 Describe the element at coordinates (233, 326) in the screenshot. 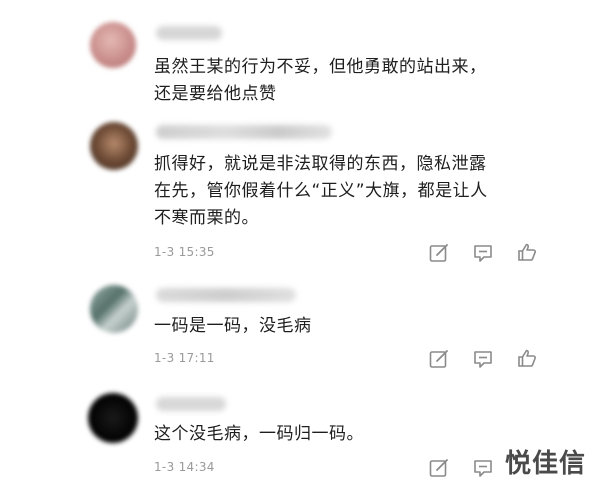

I see `comment-text: 一码是一码，没毛病` at that location.